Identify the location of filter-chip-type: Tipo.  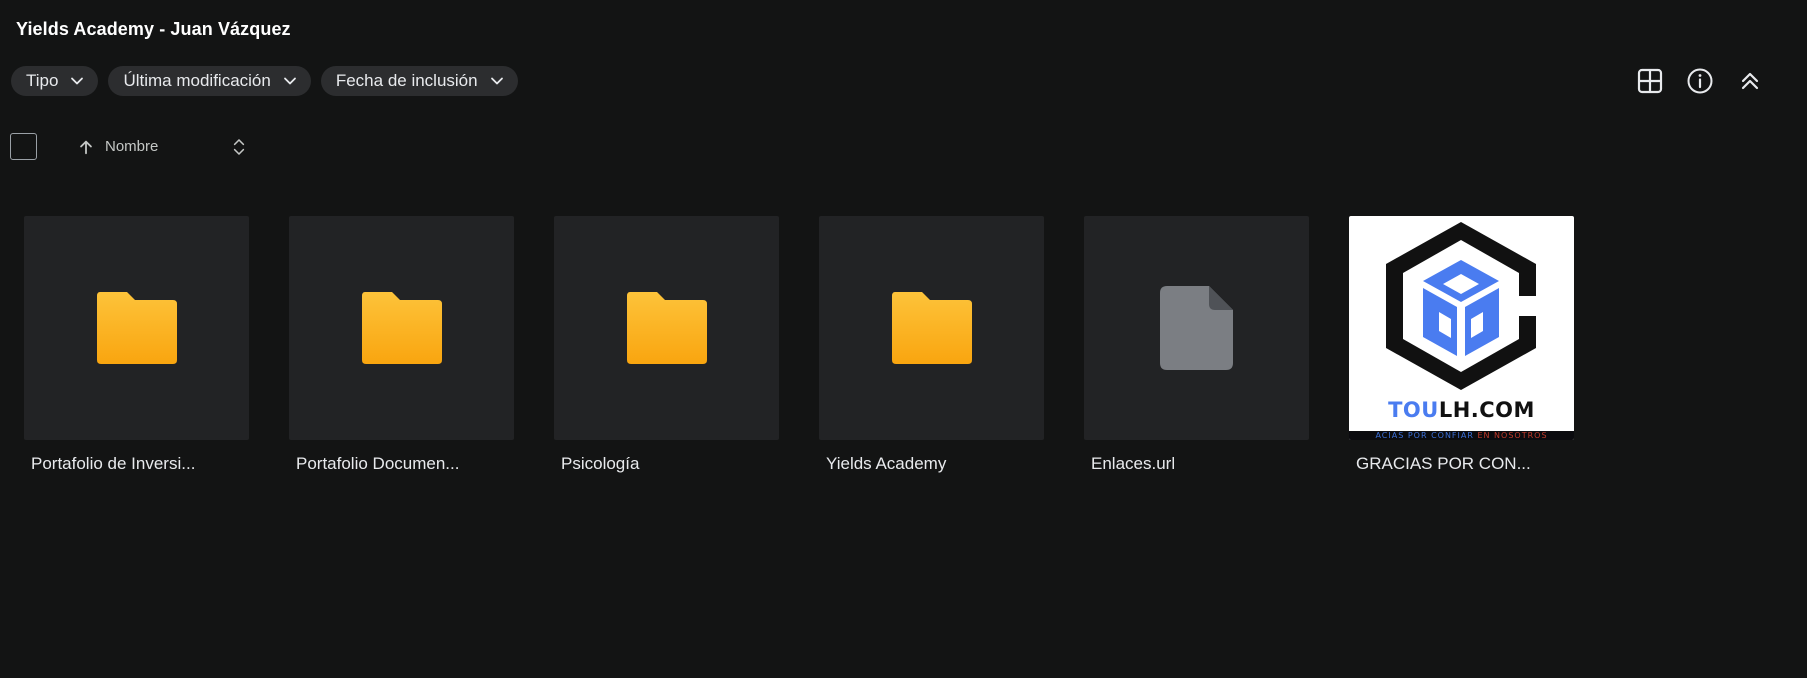
(55, 81).